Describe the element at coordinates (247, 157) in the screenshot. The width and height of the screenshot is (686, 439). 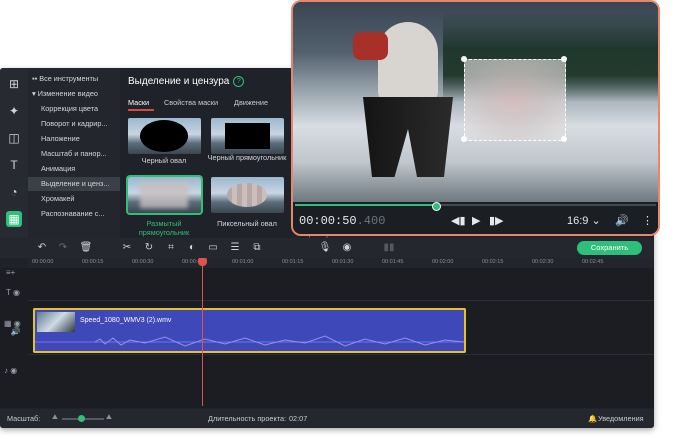
I see `mask-label: Черный прямоугольник` at that location.